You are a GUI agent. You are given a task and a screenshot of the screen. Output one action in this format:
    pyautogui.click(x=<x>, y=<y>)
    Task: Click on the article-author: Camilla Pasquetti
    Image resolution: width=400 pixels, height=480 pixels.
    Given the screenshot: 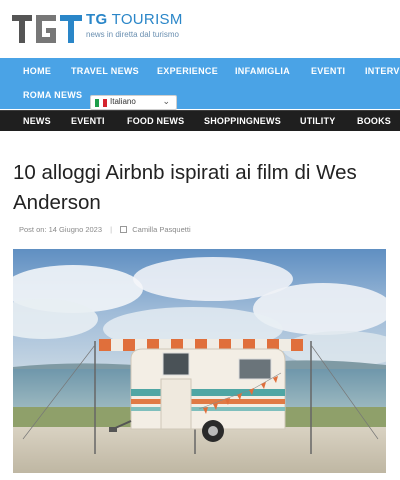 What is the action you would take?
    pyautogui.click(x=161, y=229)
    